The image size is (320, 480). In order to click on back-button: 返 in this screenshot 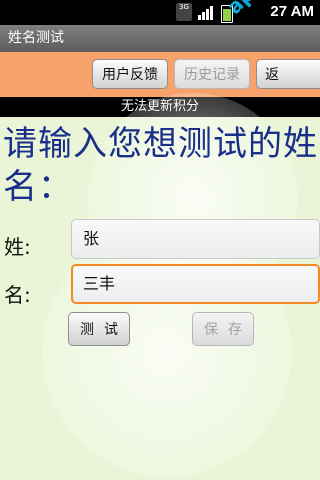, I will do `click(288, 74)`.